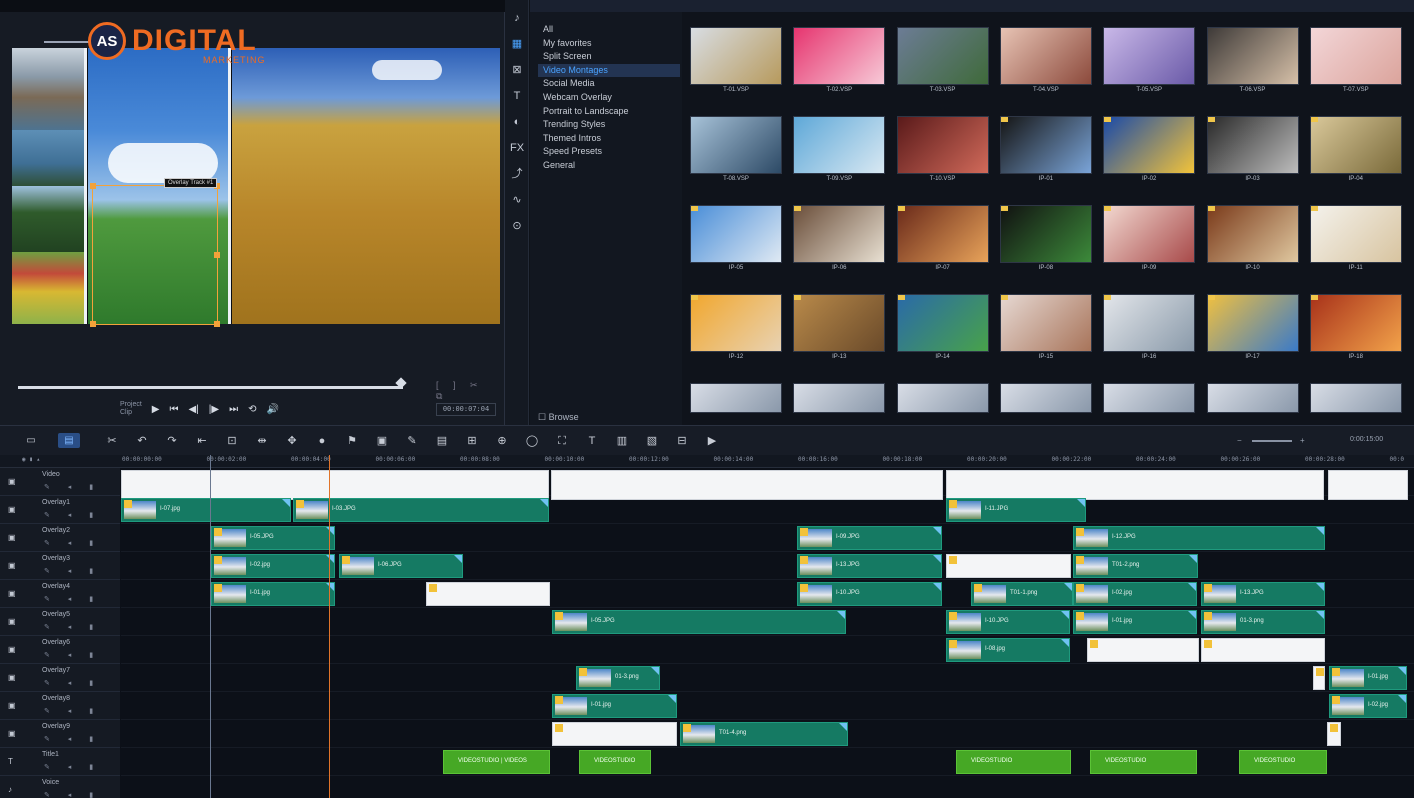 Image resolution: width=1414 pixels, height=798 pixels. Describe the element at coordinates (69, 440) in the screenshot. I see `timeline-view-button: ▤` at that location.